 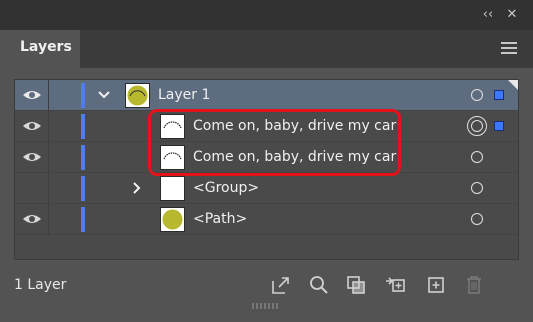 I want to click on panel-footer: 1 Layer, so click(x=266, y=285).